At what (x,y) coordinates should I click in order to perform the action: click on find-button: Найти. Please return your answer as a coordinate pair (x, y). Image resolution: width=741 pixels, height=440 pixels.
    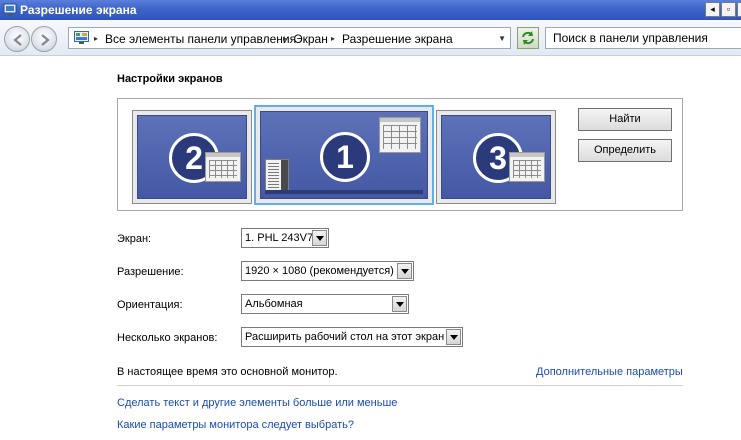
    Looking at the image, I should click on (625, 119).